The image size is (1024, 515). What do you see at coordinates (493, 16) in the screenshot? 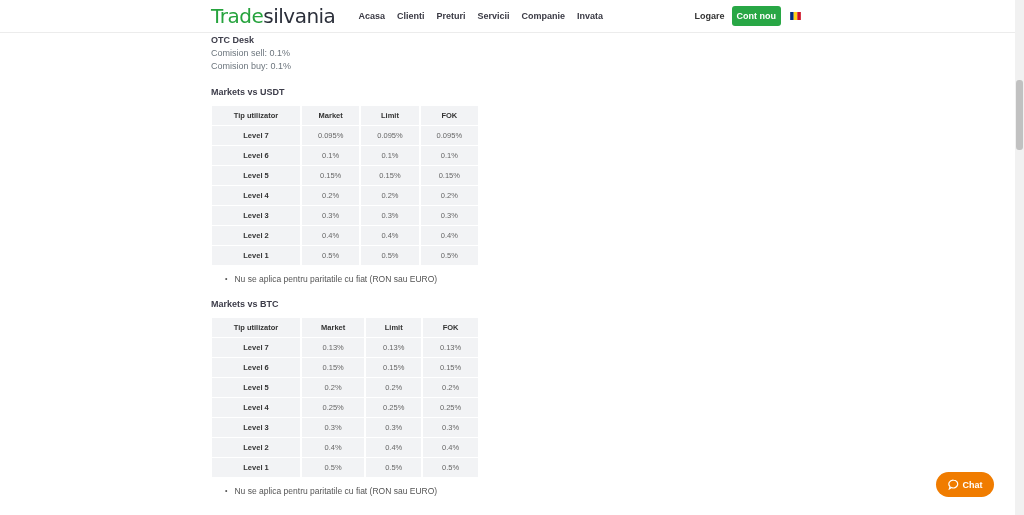
I see `nav-link: Servicii` at bounding box center [493, 16].